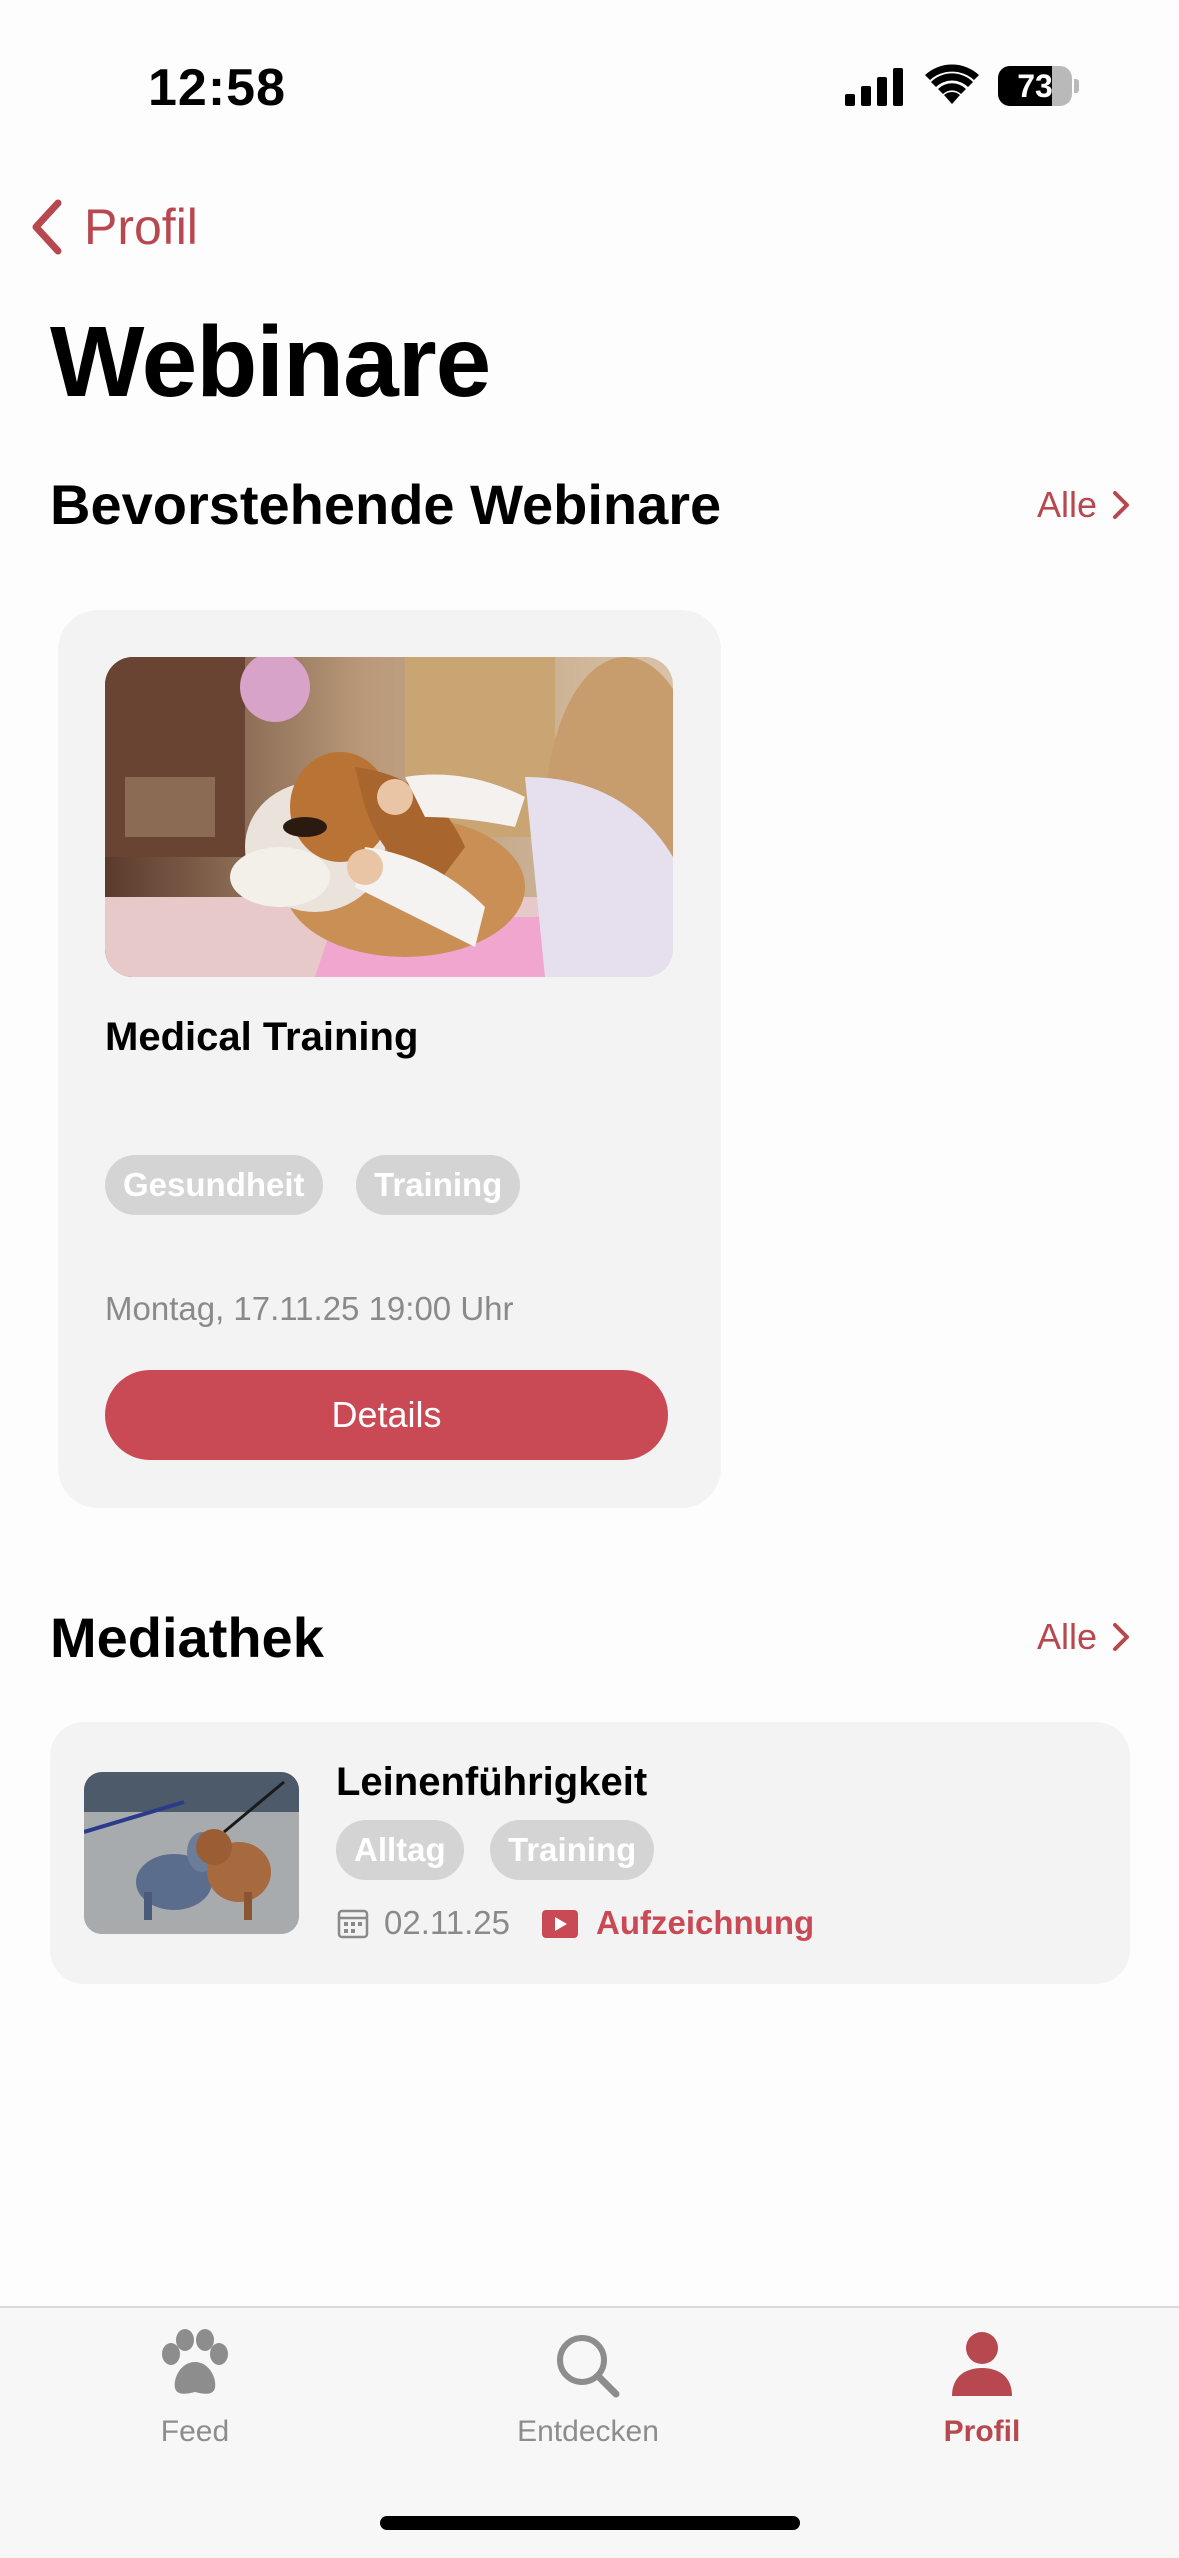 The height and width of the screenshot is (2558, 1179). I want to click on upcoming-all-label: Alle, so click(1066, 504).